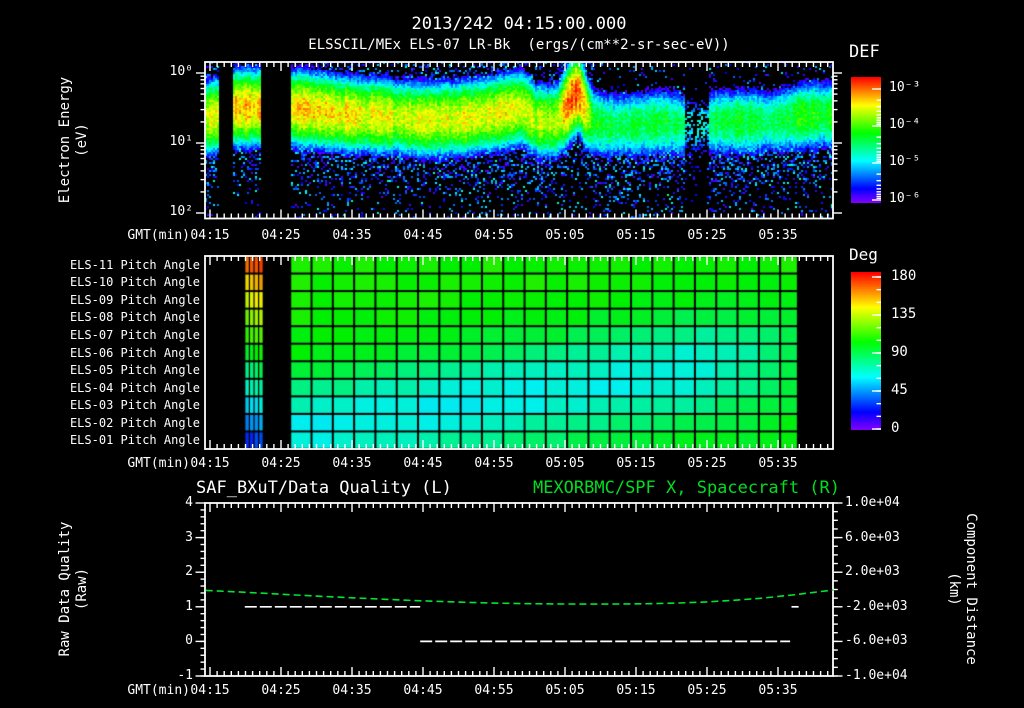 Image resolution: width=1024 pixels, height=708 pixels. What do you see at coordinates (686, 488) in the screenshot?
I see `distance-series-title: MEXORBMC/SPF X, Spacecraft (R)` at bounding box center [686, 488].